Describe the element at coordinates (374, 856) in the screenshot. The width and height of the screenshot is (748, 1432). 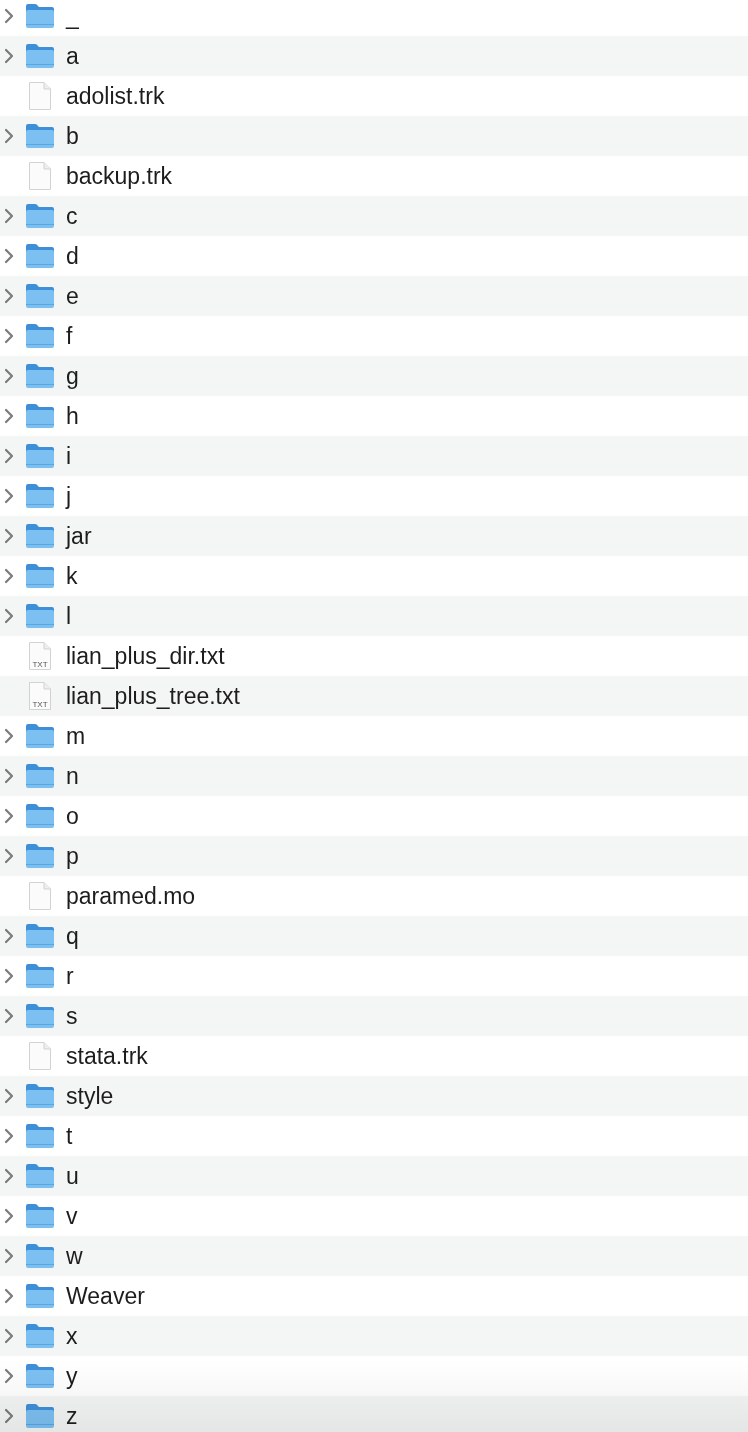
I see `file-row: p` at that location.